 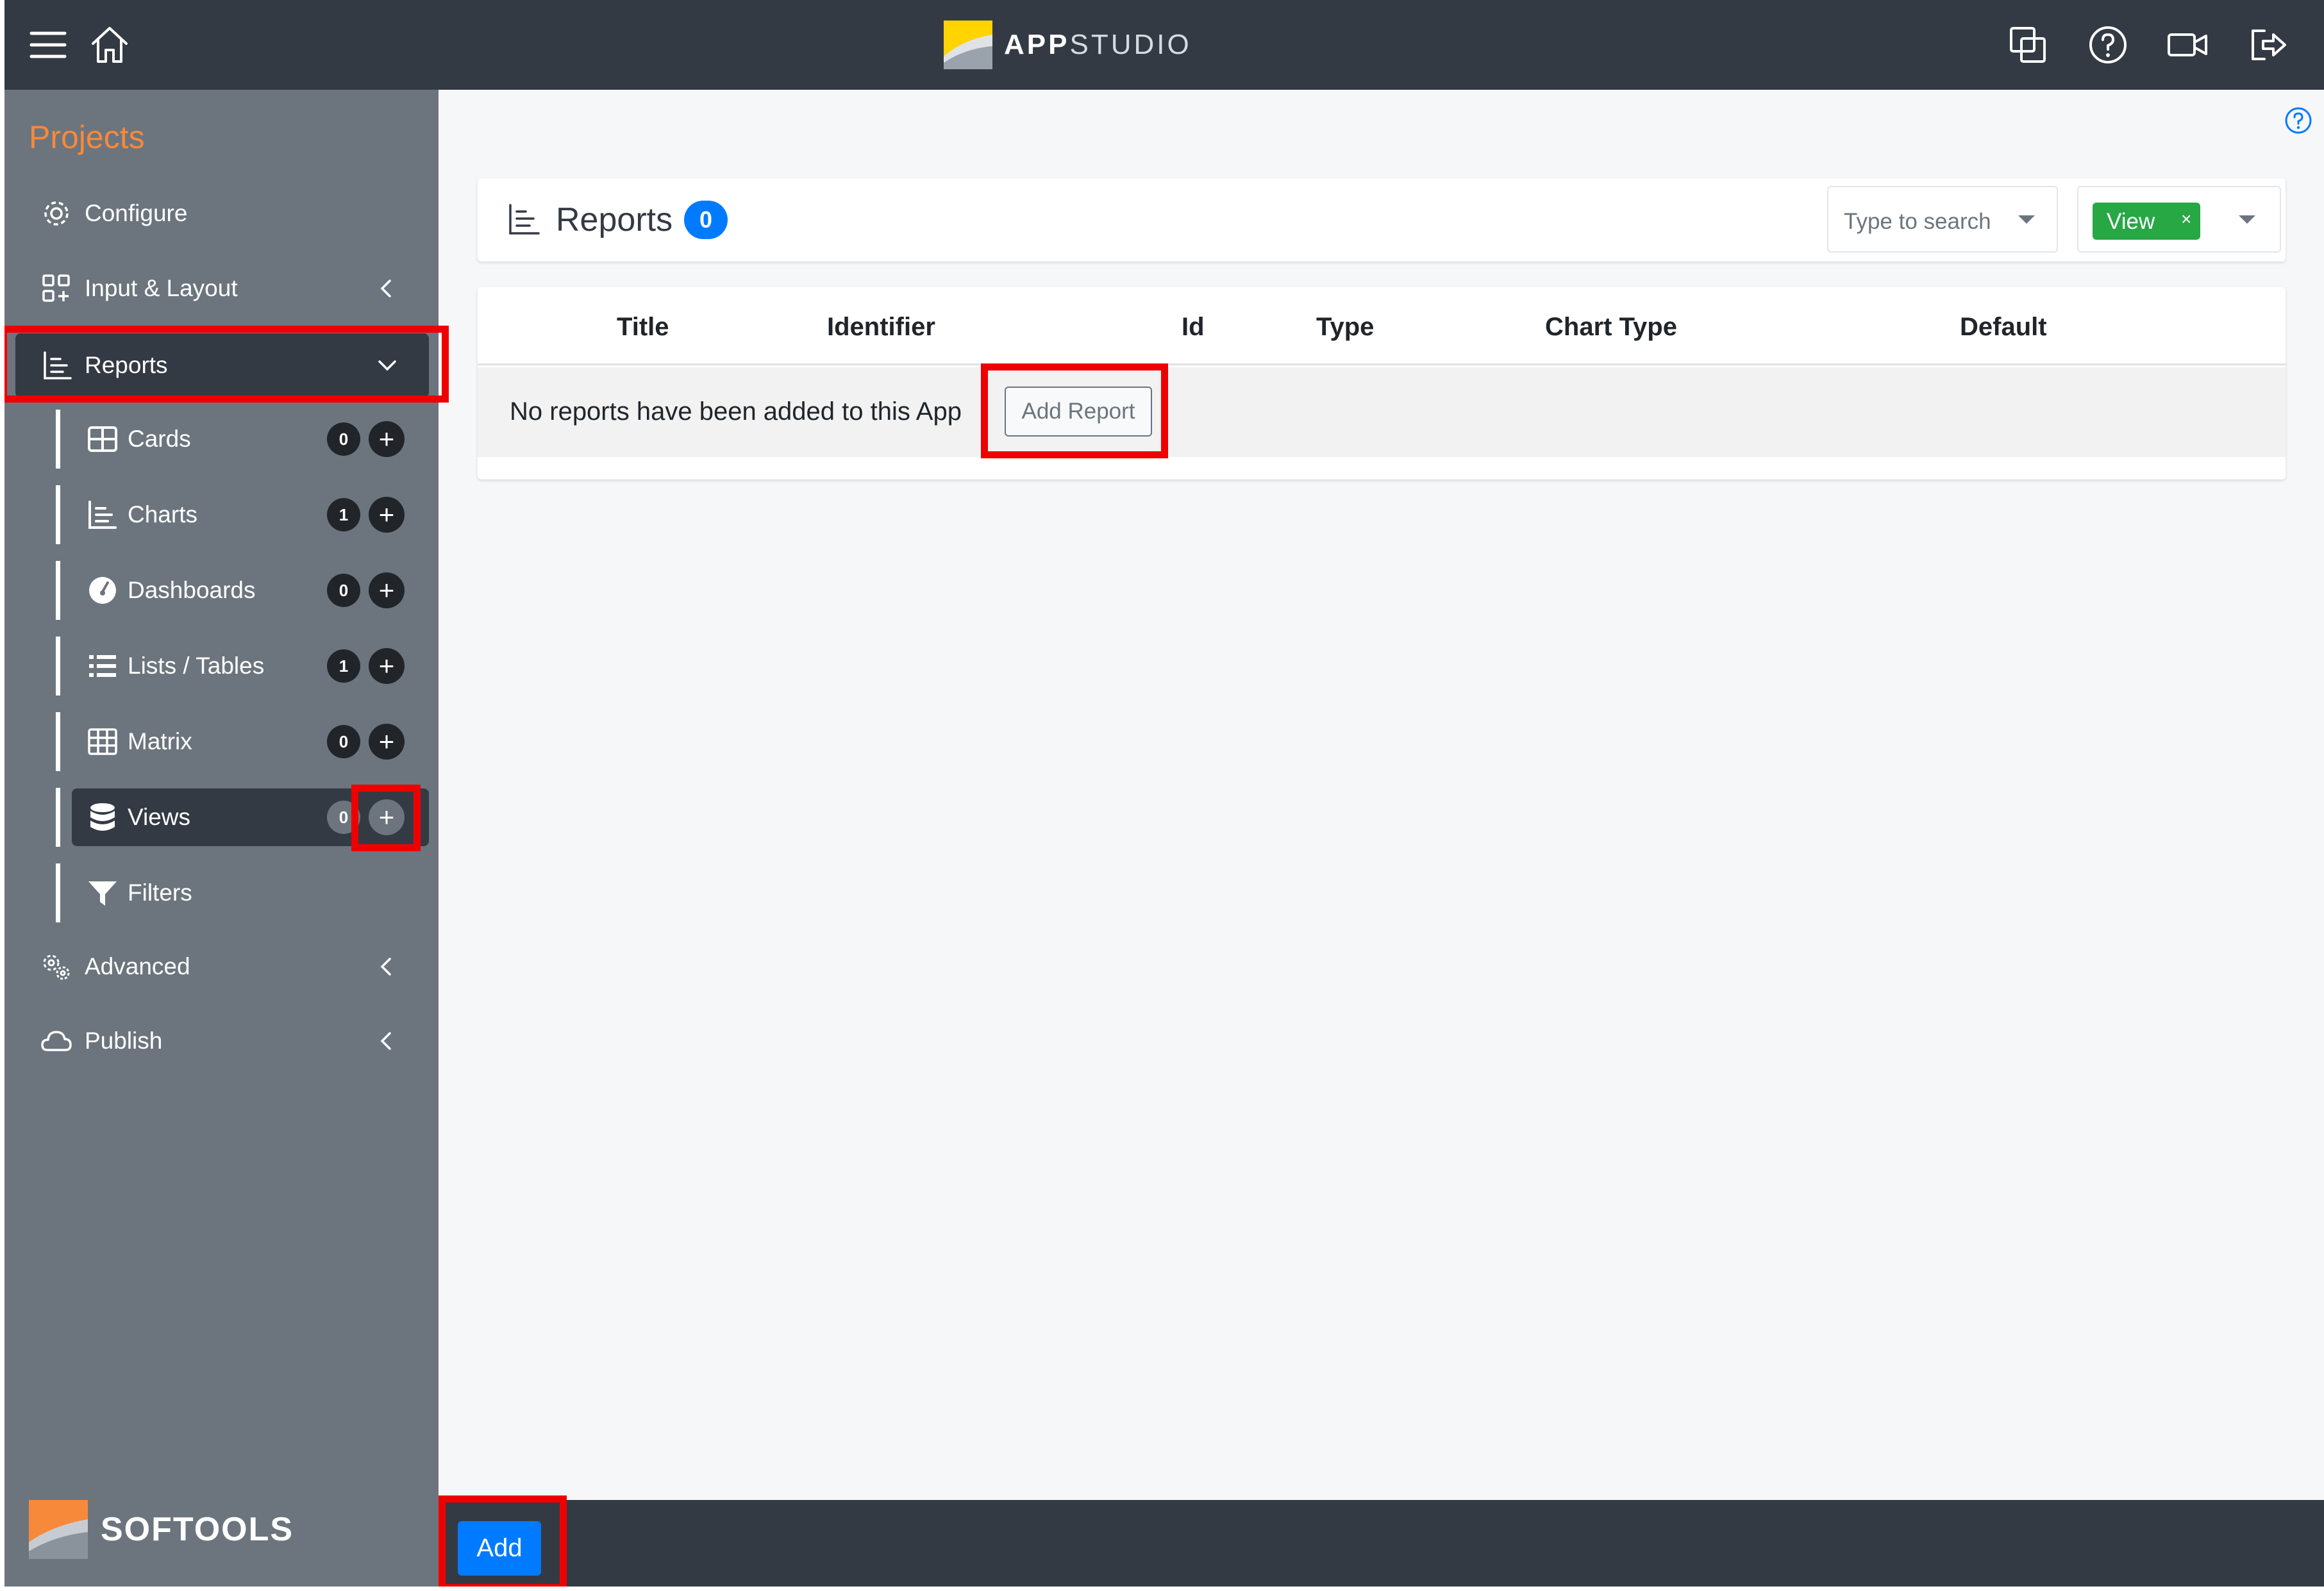 I want to click on sidebar-subitem-lists-tables: Lists / Tables 1 +, so click(x=221, y=666).